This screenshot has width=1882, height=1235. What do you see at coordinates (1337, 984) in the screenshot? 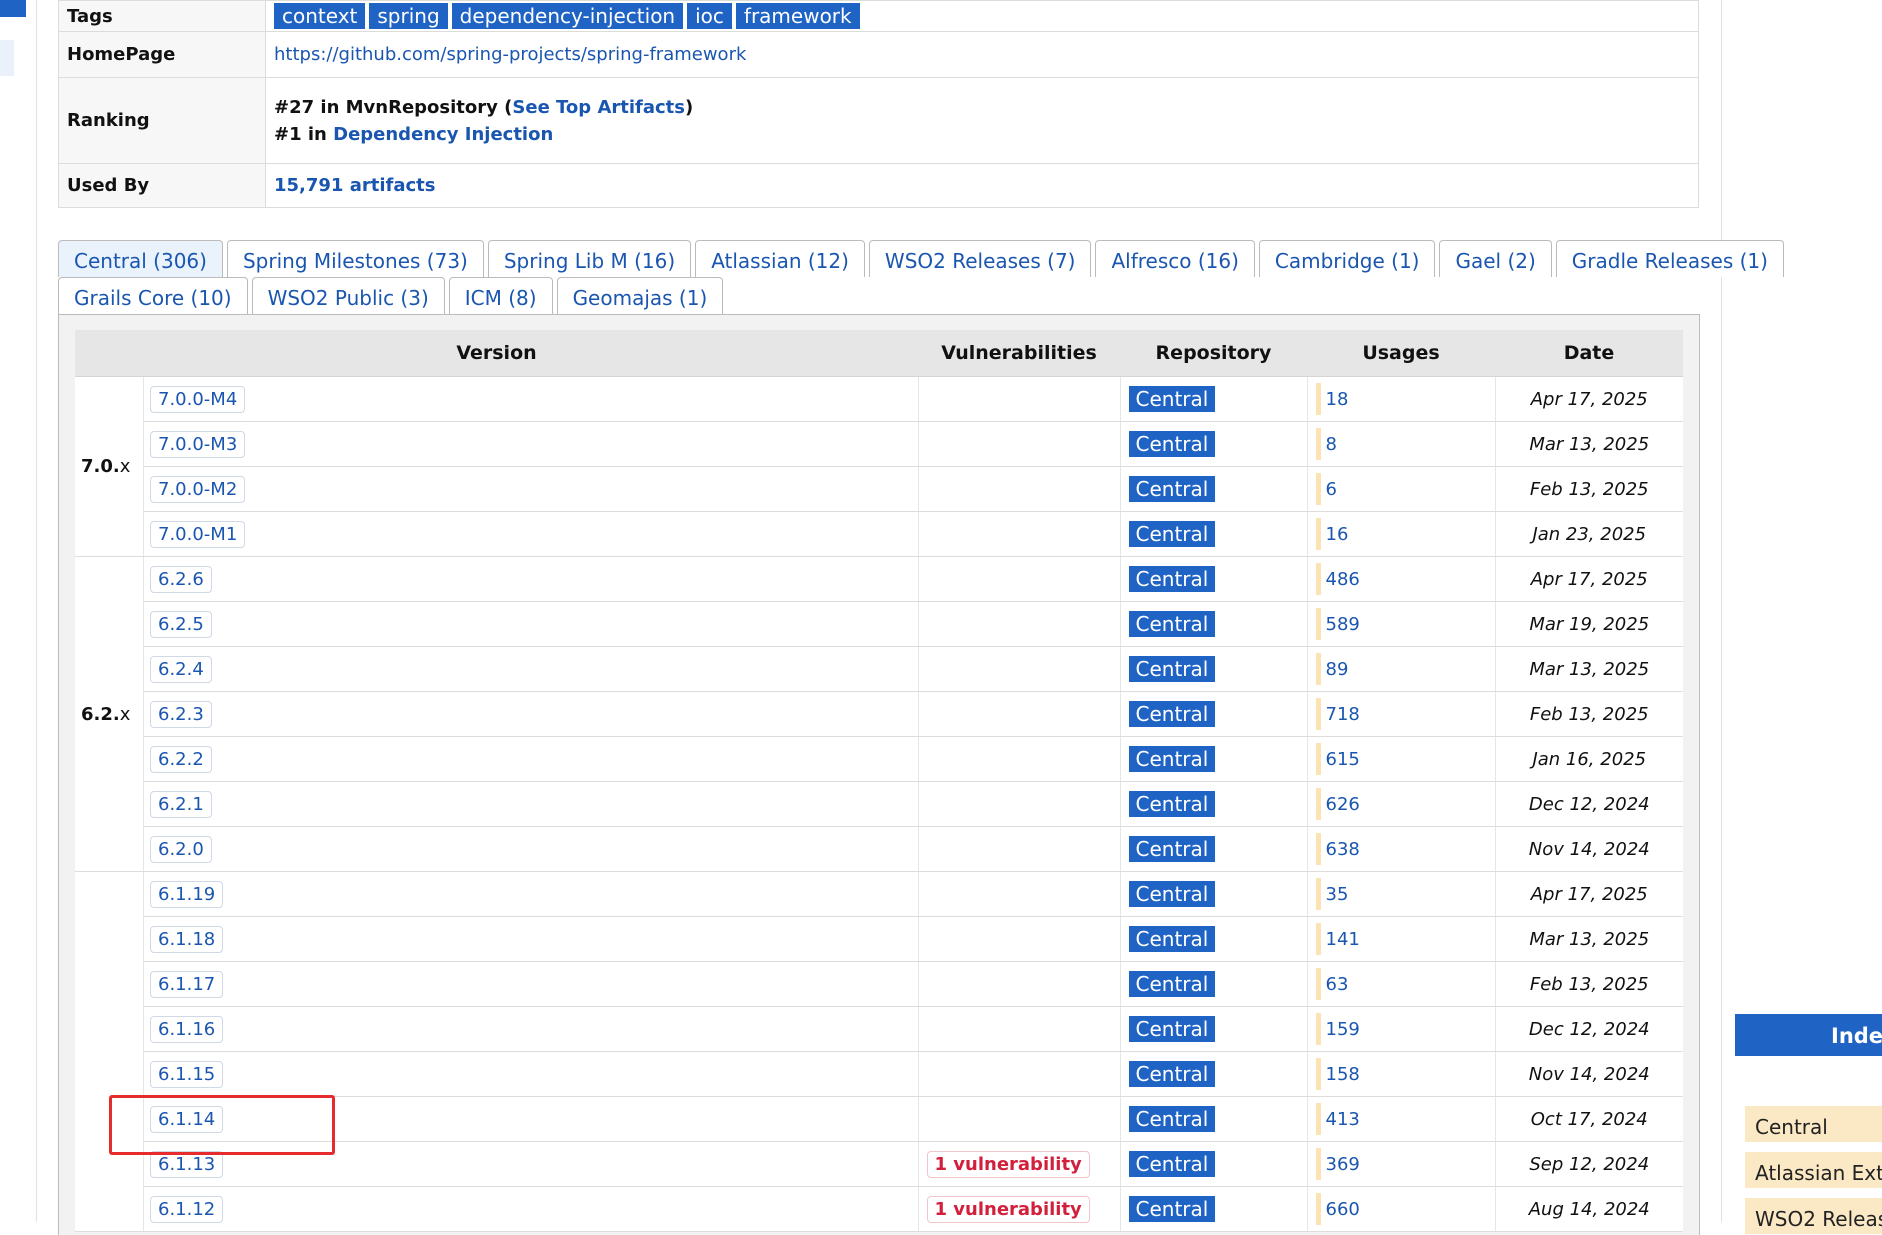
I see `usages-link: 63` at bounding box center [1337, 984].